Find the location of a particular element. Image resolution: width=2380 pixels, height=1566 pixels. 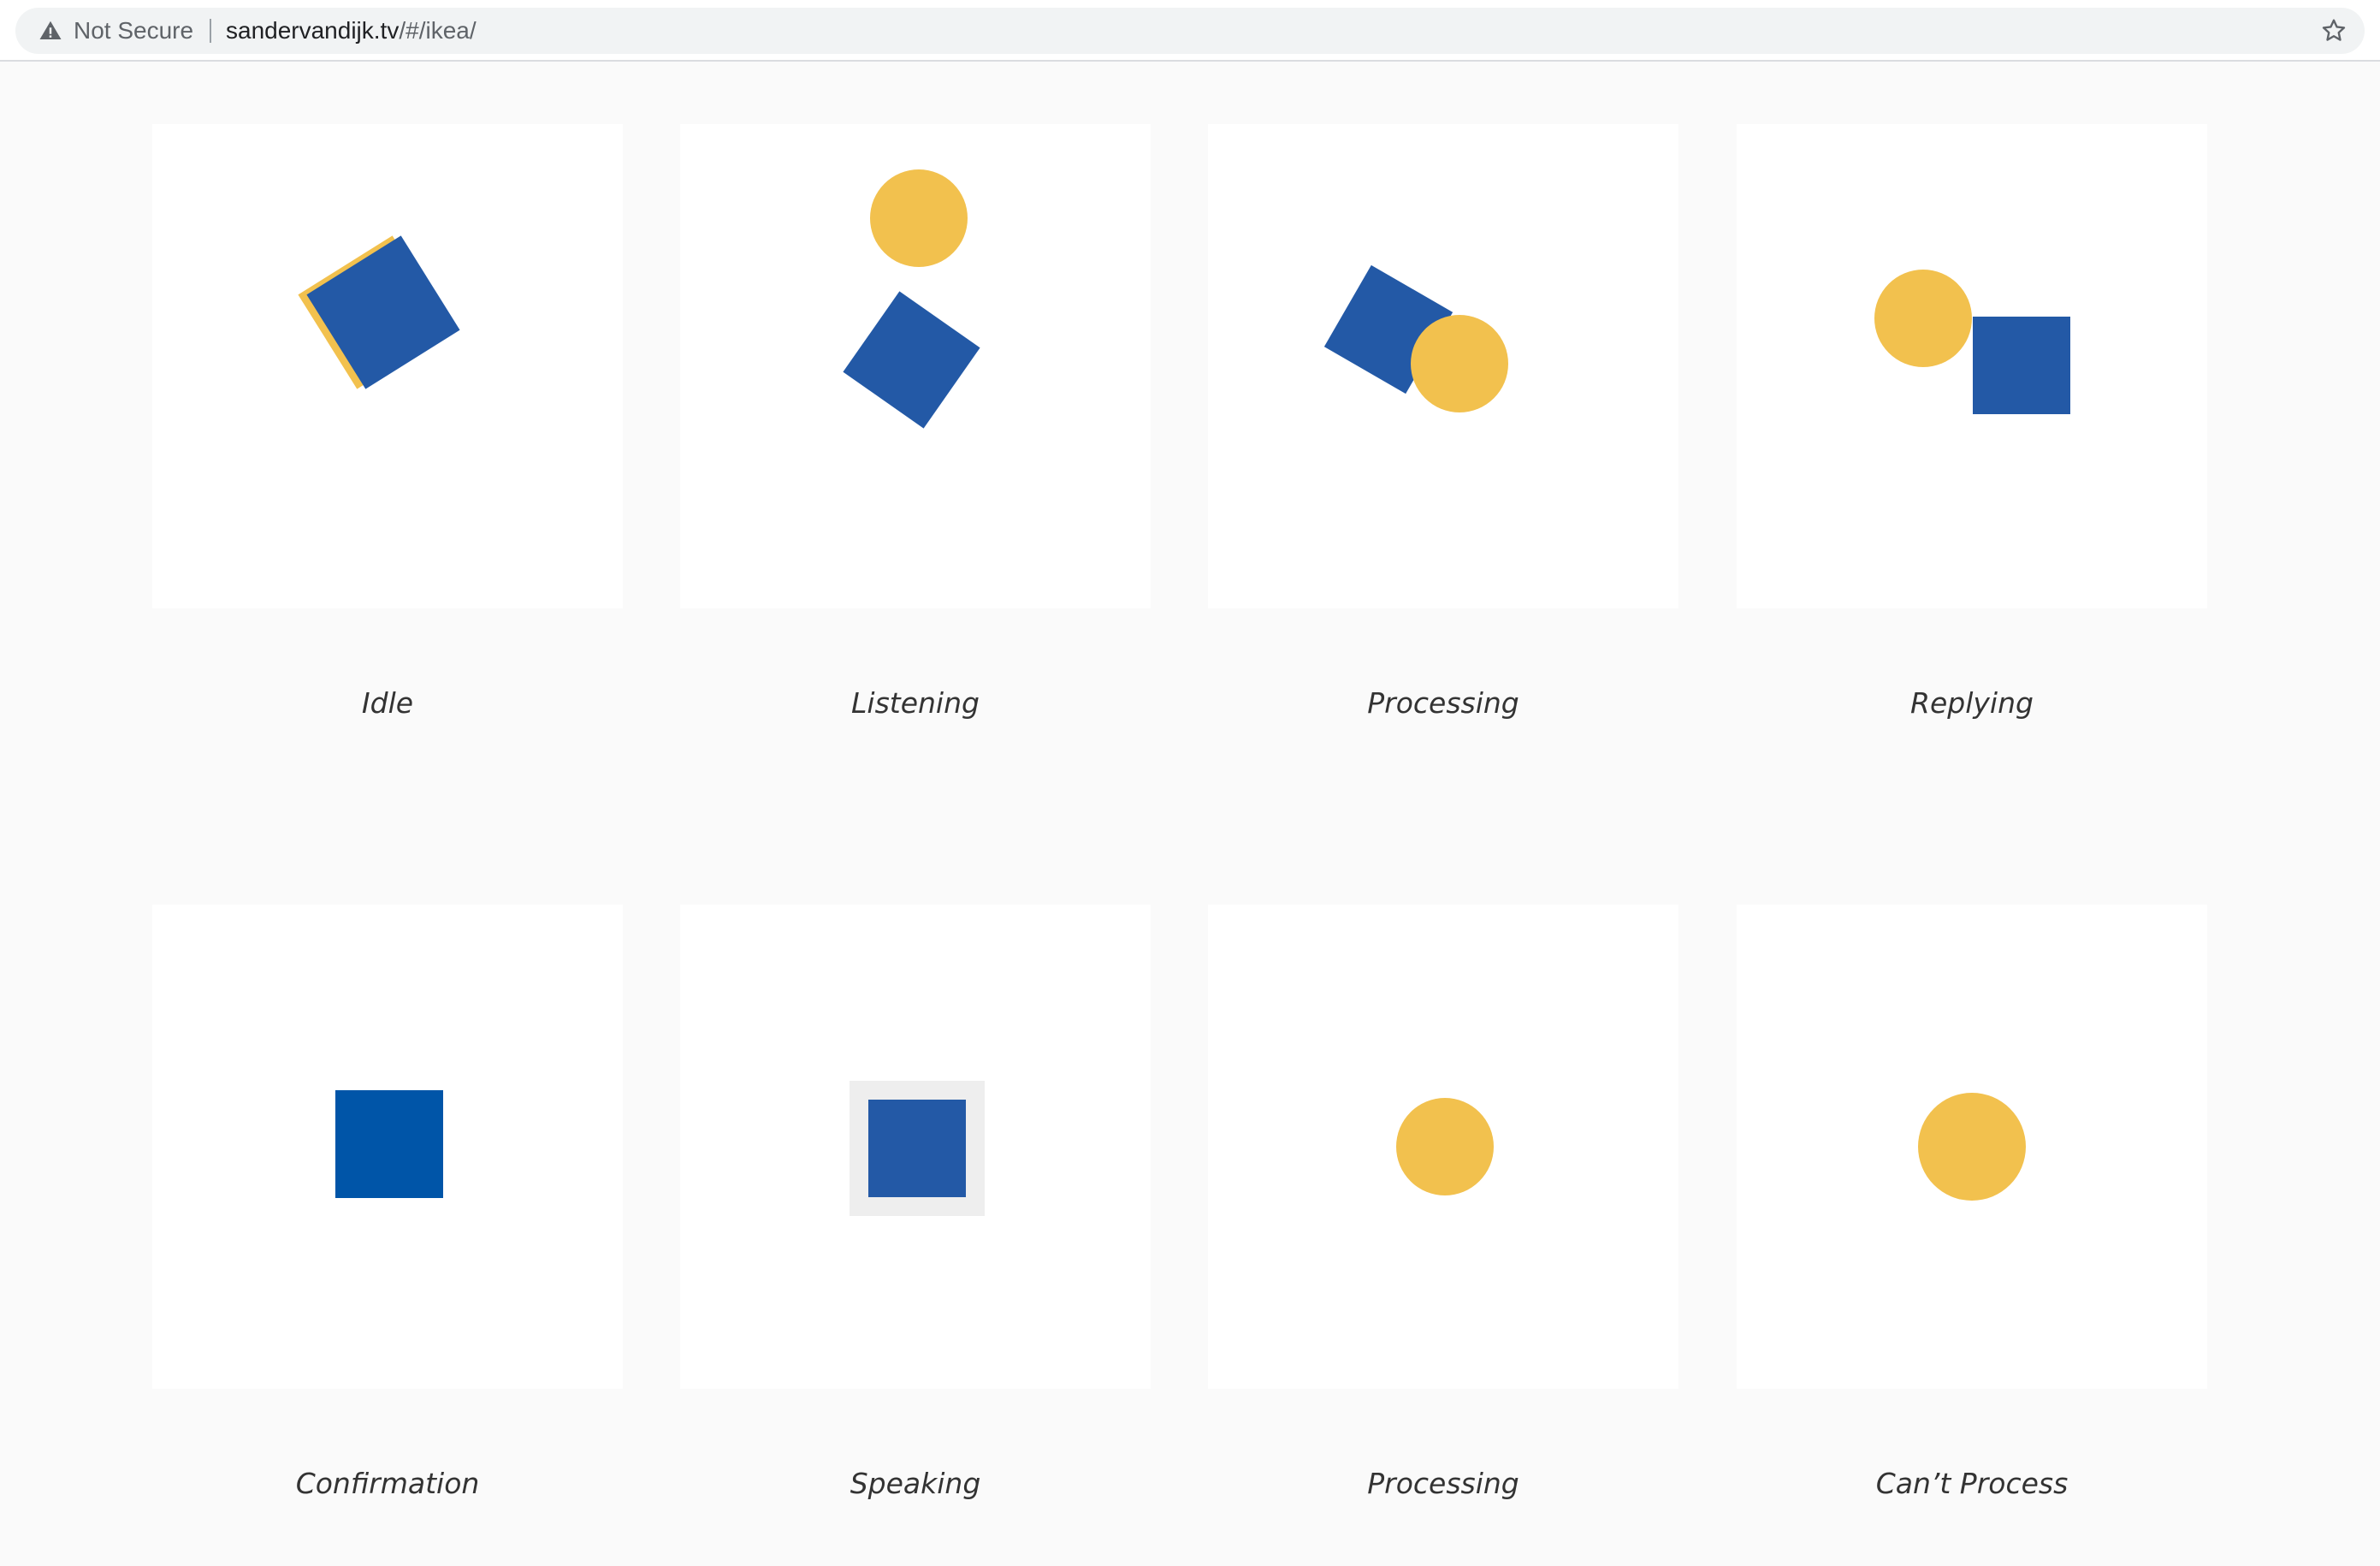

state-card-processing is located at coordinates (1443, 366).